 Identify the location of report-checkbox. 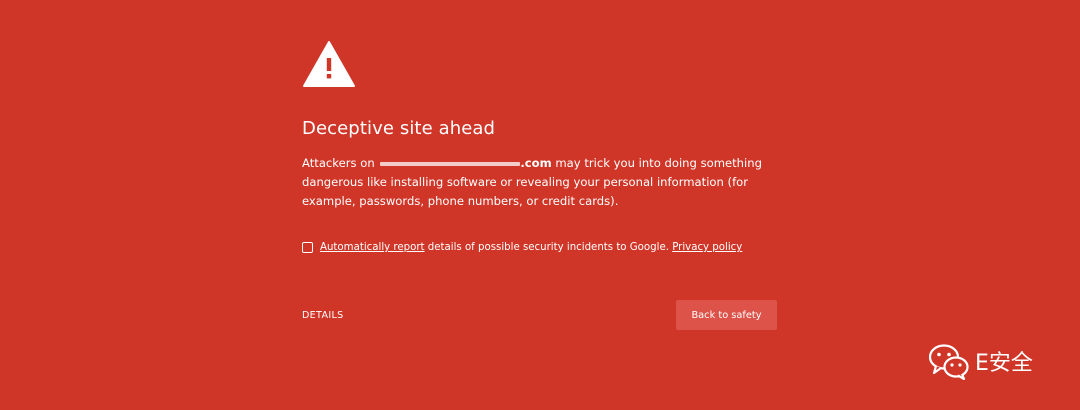
(307, 247).